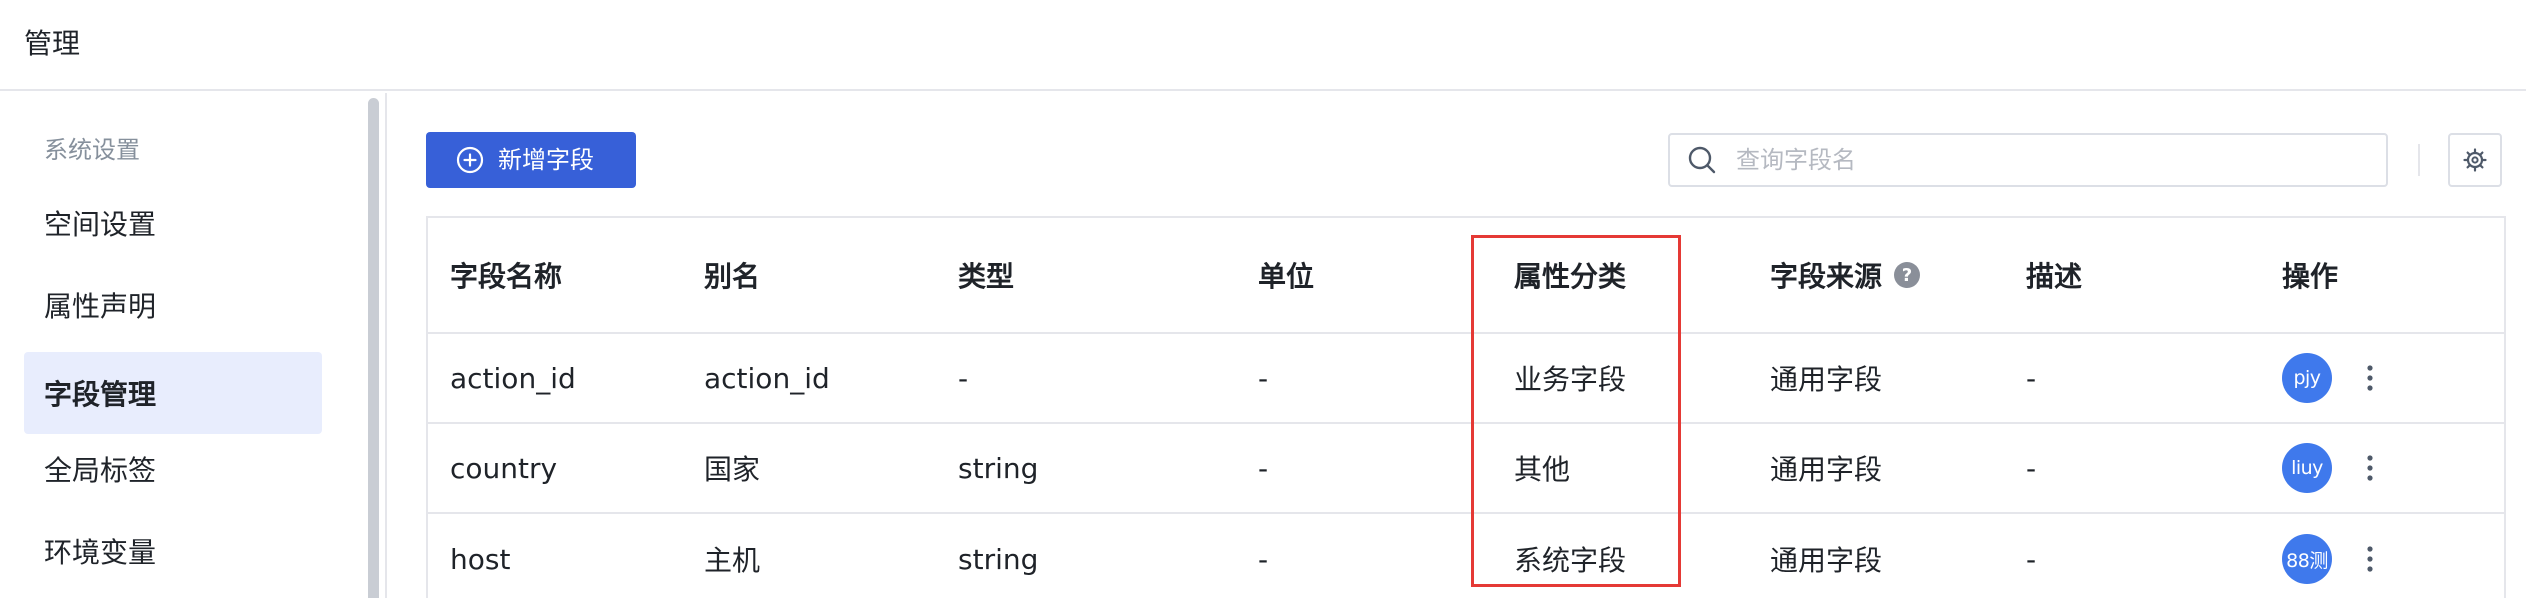 The width and height of the screenshot is (2526, 598). What do you see at coordinates (173, 469) in the screenshot?
I see `sidebar-item-global-tags: 全局标签` at bounding box center [173, 469].